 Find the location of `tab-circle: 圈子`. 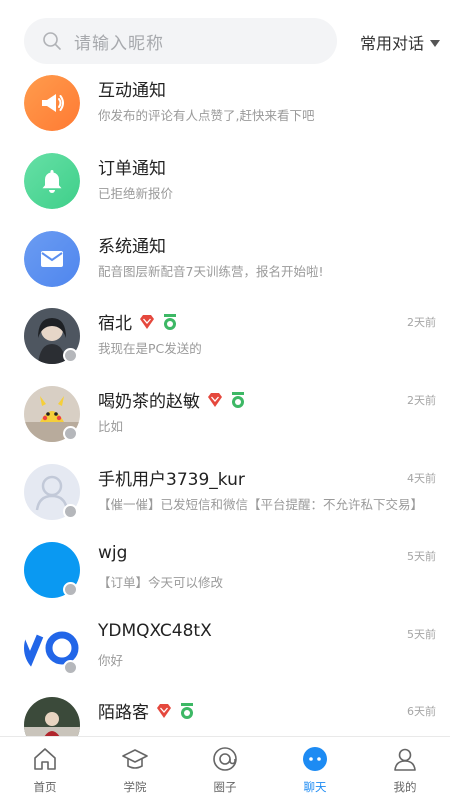

tab-circle: 圈子 is located at coordinates (225, 768).